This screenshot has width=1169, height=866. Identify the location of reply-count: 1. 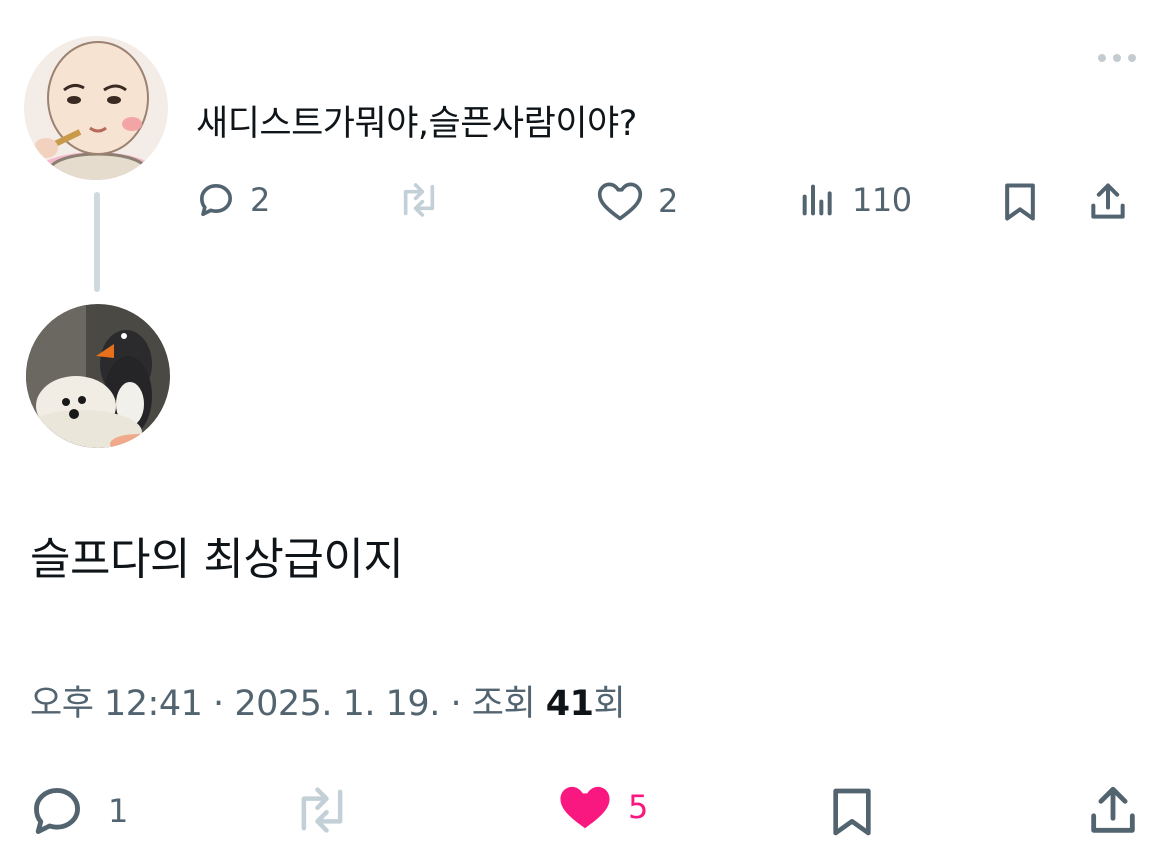
(118, 811).